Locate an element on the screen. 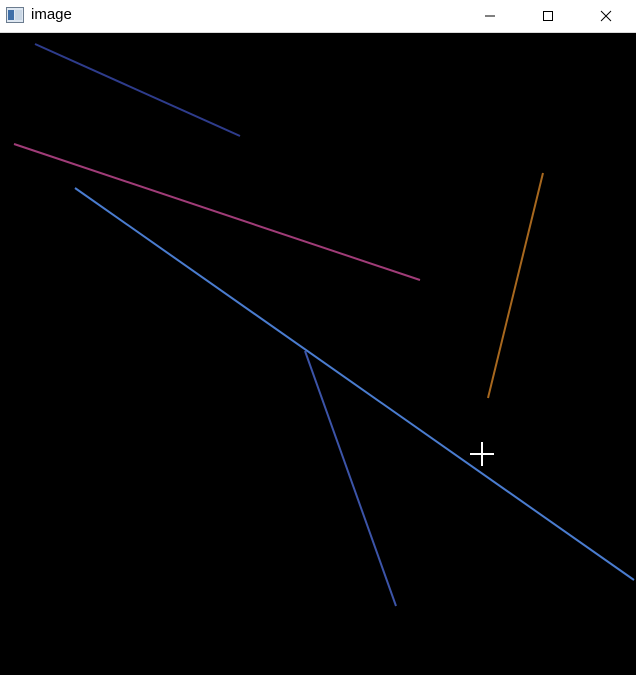 This screenshot has height=675, width=636. maximize-button is located at coordinates (548, 16).